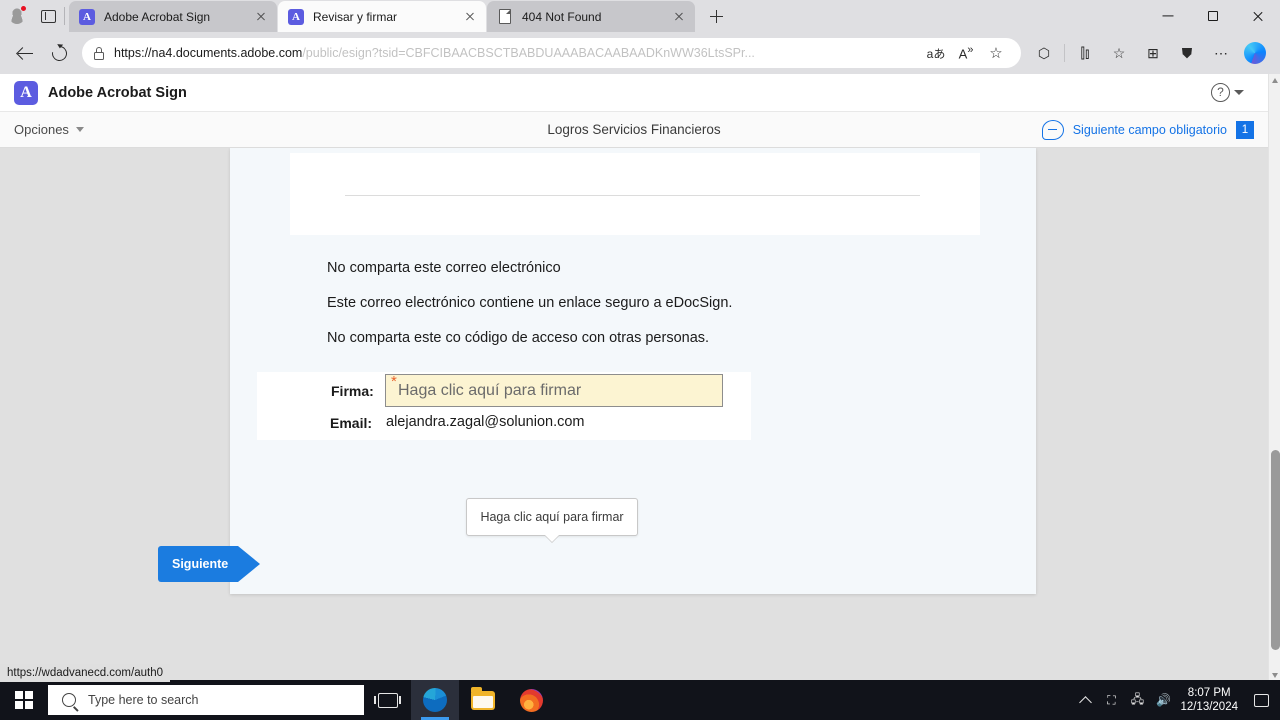  I want to click on url-domain: https://na4.documents.adobe.com, so click(208, 53).